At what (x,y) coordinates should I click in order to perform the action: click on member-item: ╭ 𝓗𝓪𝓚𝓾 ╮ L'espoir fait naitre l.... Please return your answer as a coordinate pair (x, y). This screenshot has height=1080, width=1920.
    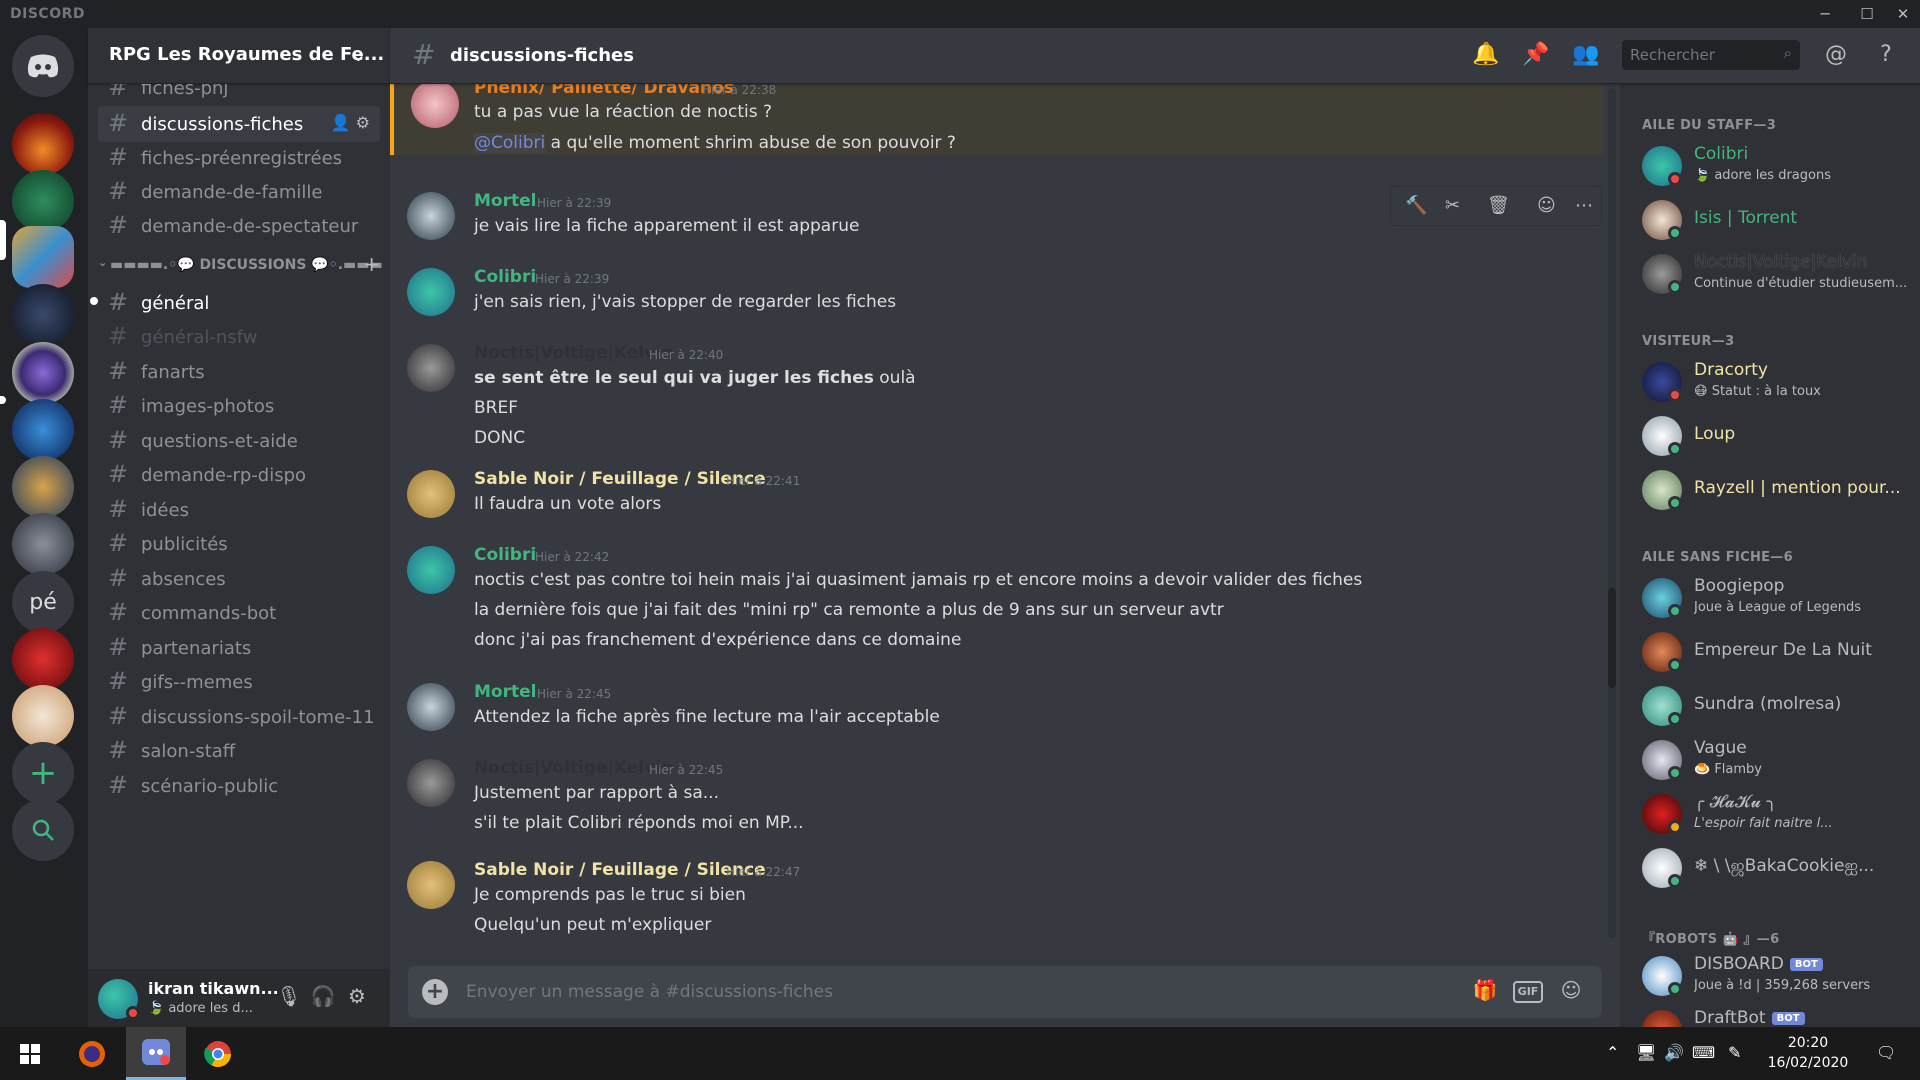
    Looking at the image, I should click on (1770, 814).